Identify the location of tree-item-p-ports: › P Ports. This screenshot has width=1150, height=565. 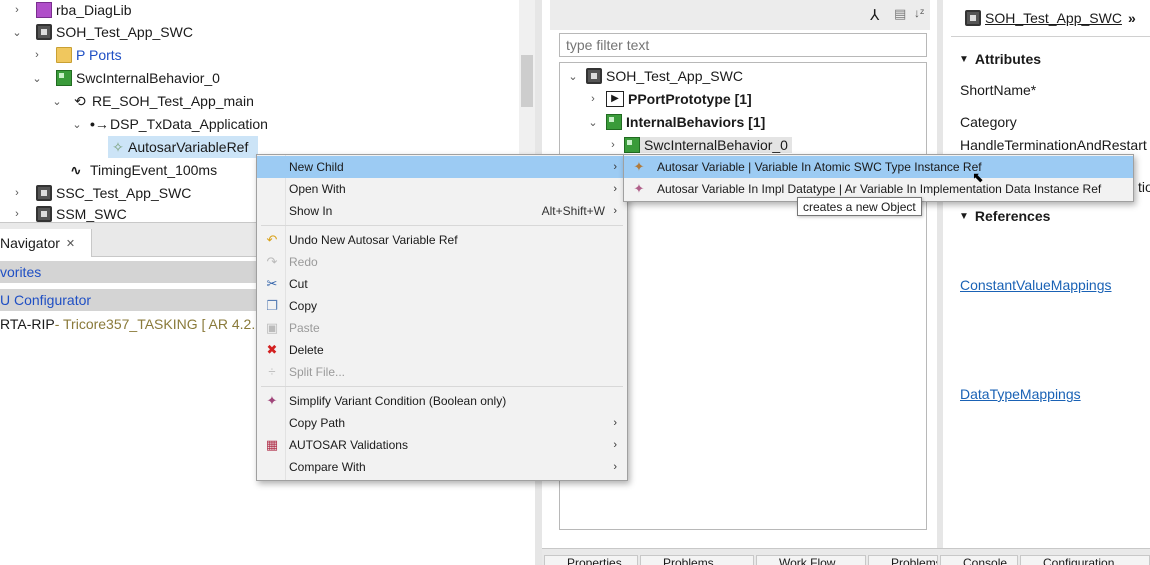
(76, 55).